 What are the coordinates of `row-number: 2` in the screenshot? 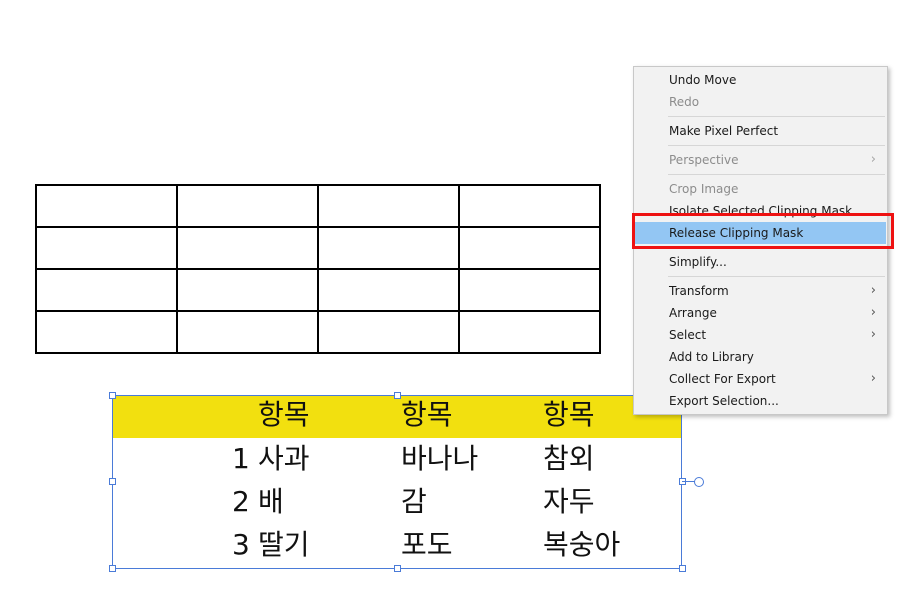 It's located at (241, 501).